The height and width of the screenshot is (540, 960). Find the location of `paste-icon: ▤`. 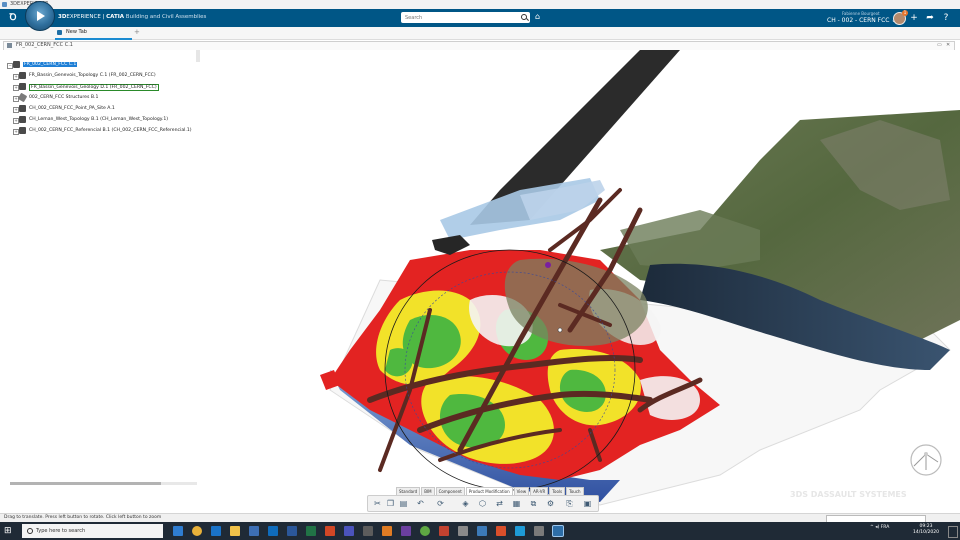

paste-icon: ▤ is located at coordinates (403, 503).